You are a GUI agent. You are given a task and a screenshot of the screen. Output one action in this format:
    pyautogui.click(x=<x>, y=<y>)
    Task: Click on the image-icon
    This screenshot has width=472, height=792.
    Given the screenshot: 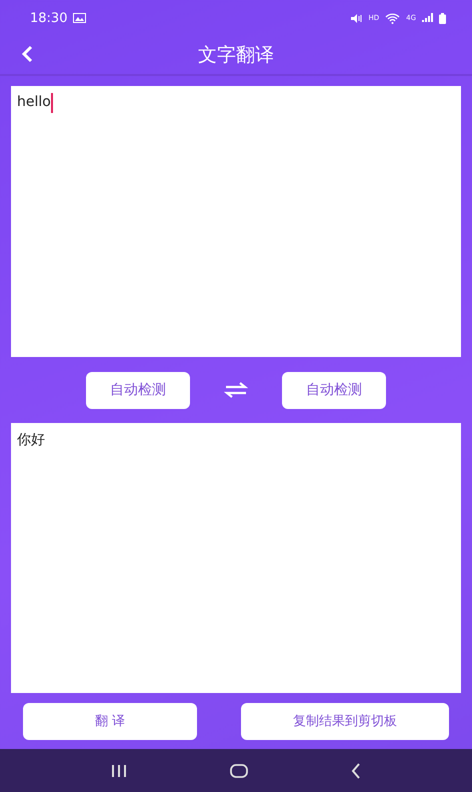 What is the action you would take?
    pyautogui.click(x=79, y=18)
    